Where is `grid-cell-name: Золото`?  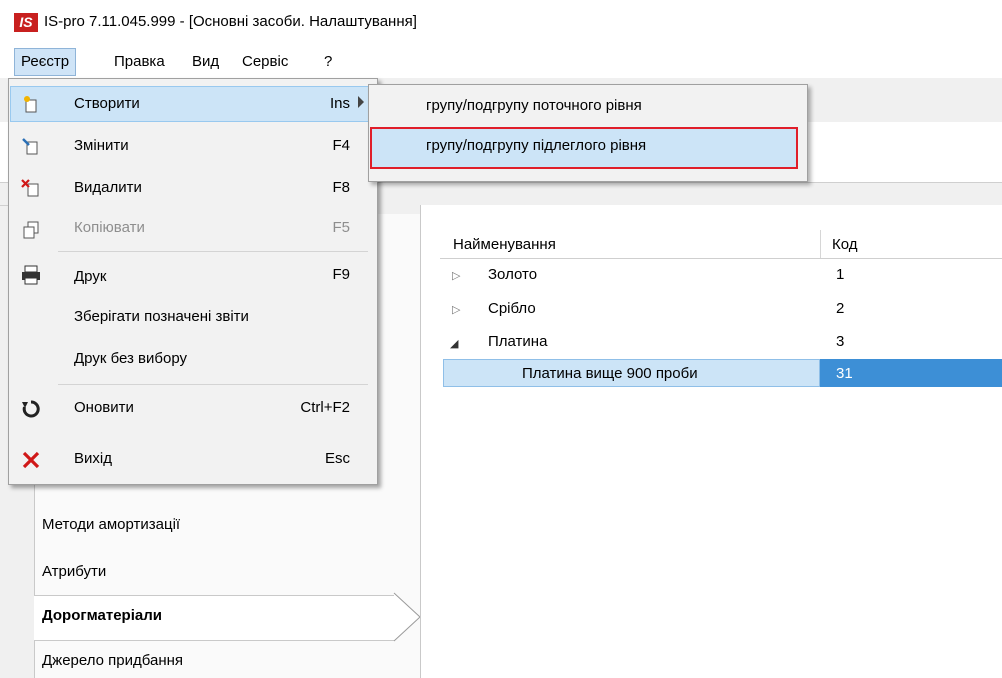 grid-cell-name: Золото is located at coordinates (512, 274).